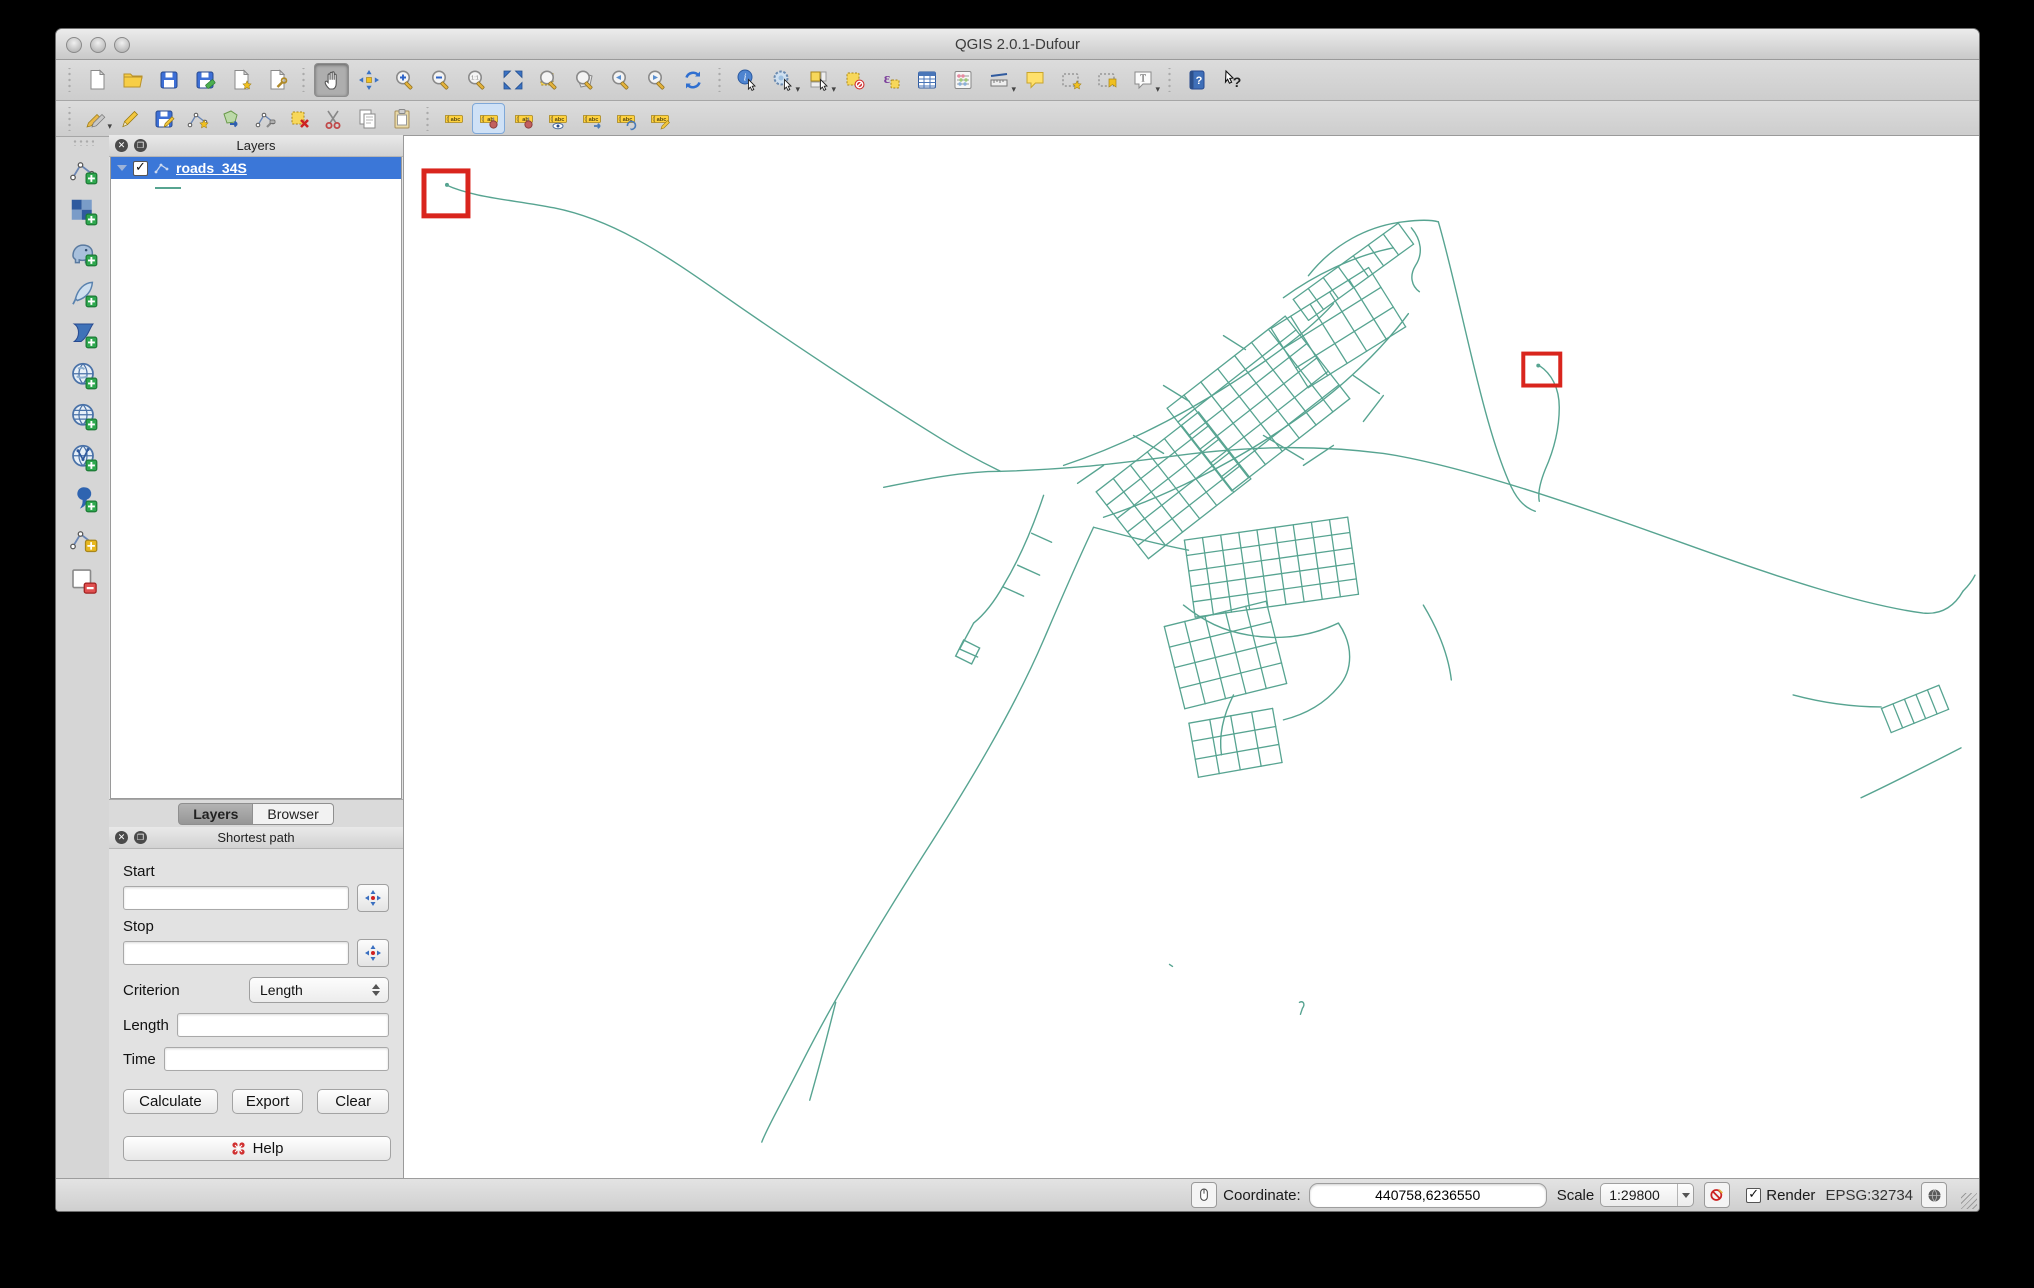 This screenshot has width=2034, height=1288. What do you see at coordinates (83, 539) in the screenshot?
I see `new-shapefile-layer-button` at bounding box center [83, 539].